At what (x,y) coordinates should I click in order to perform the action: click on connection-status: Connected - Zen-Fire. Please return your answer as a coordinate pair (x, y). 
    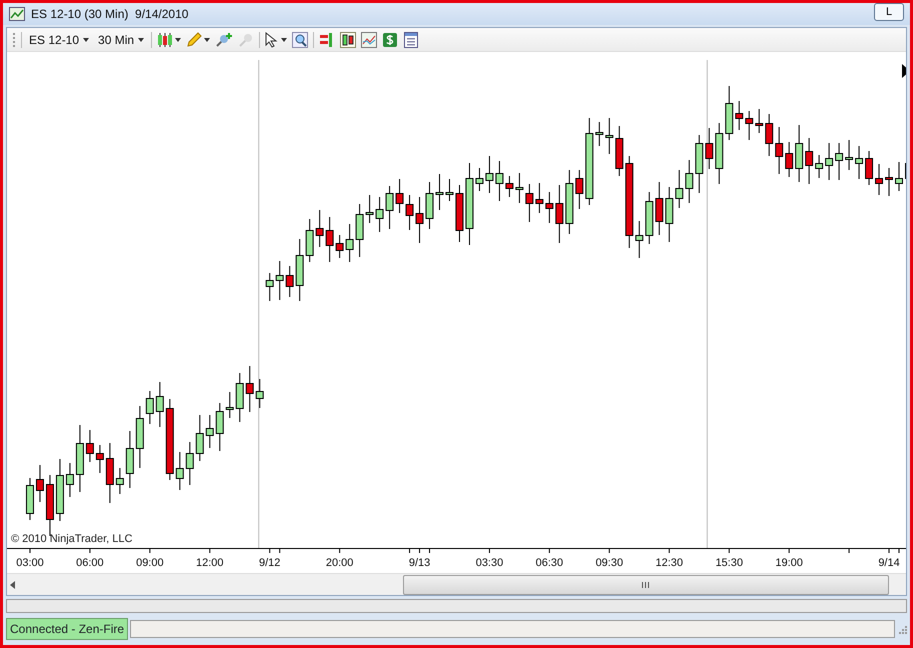
    Looking at the image, I should click on (67, 629).